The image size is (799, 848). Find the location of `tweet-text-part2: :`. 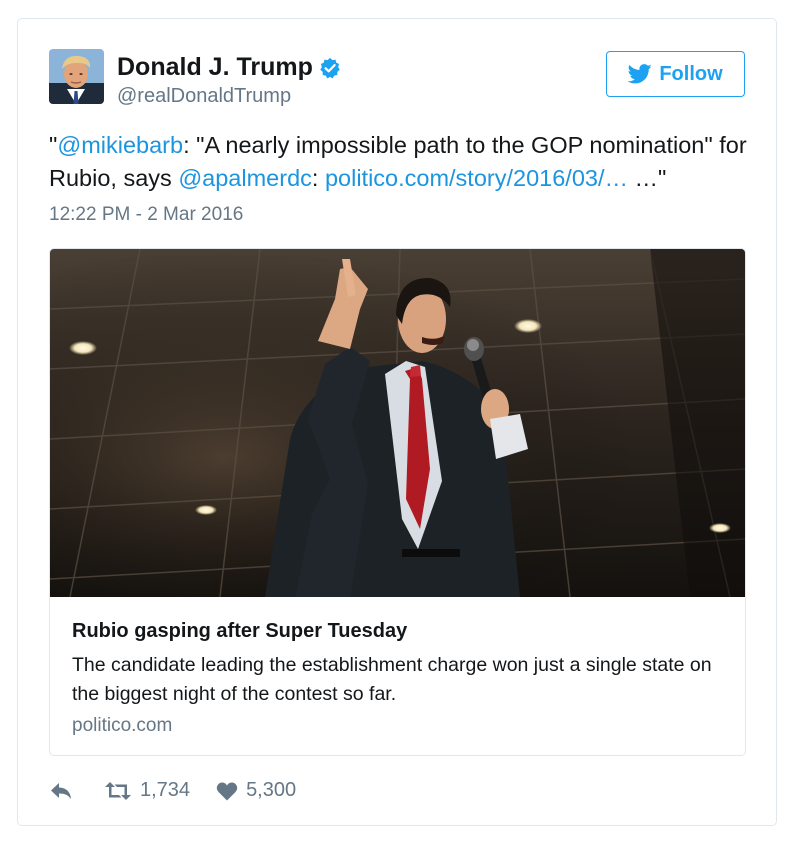

tweet-text-part2: : is located at coordinates (318, 178).